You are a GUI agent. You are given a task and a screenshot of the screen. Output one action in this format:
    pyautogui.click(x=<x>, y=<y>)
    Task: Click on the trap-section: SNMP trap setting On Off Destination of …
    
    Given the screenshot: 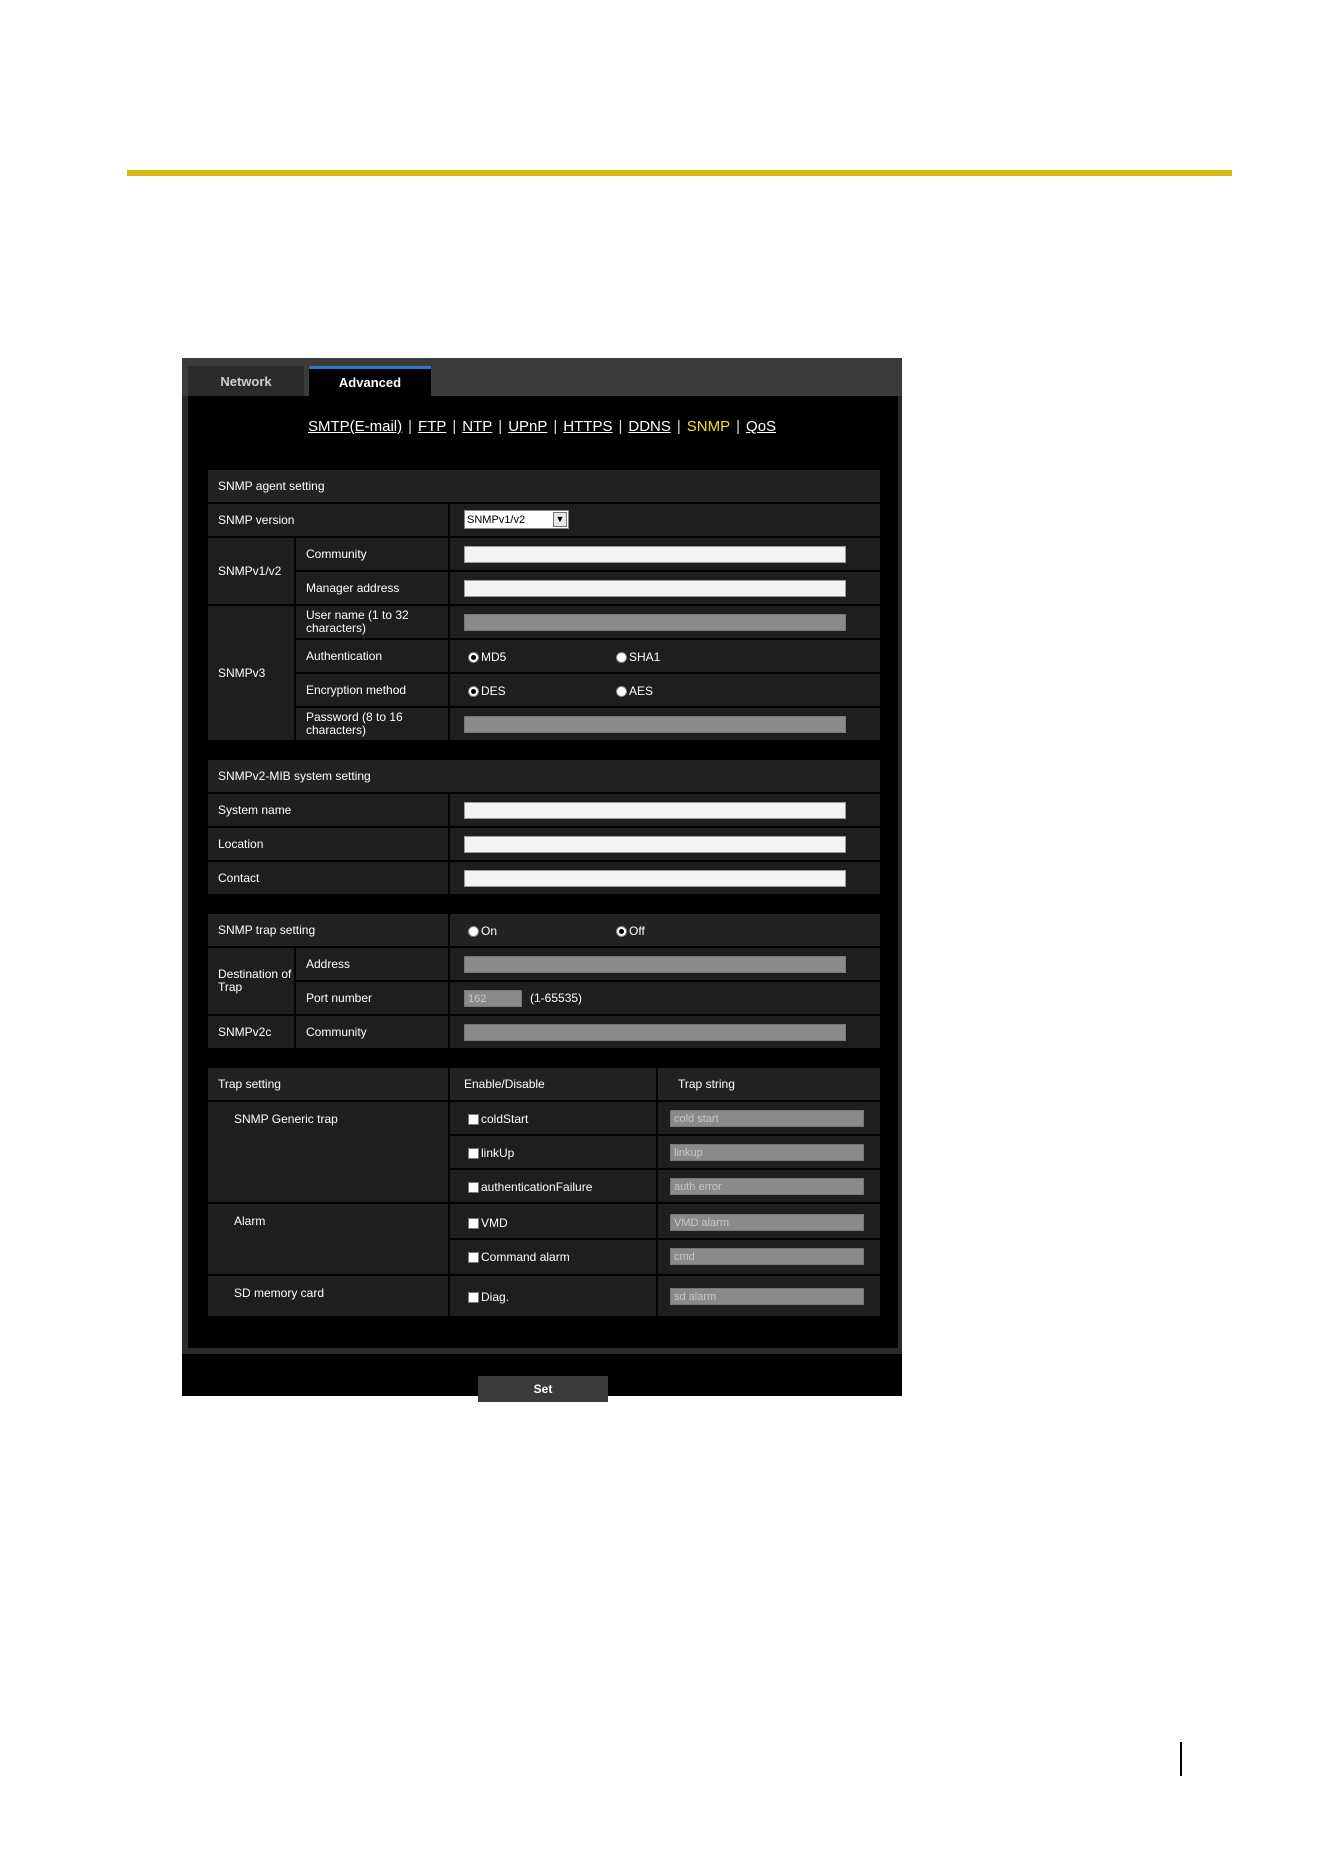 What is the action you would take?
    pyautogui.click(x=544, y=981)
    